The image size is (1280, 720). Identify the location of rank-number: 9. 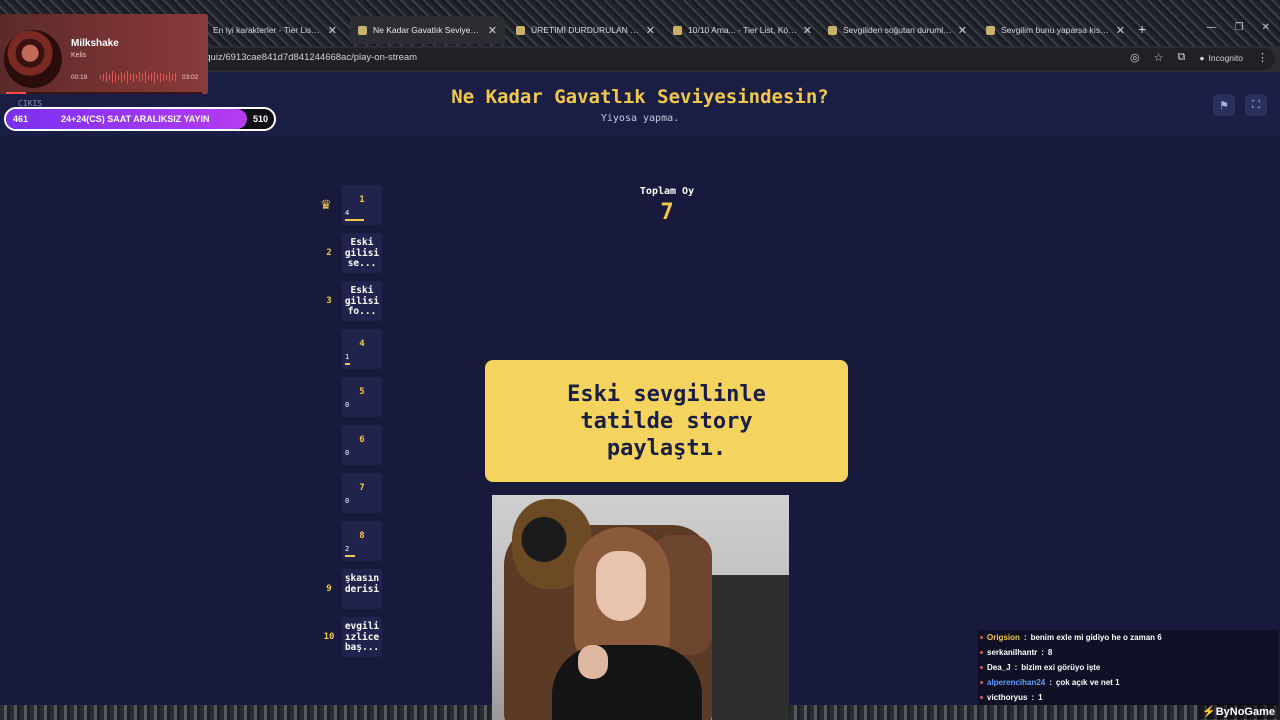
(329, 589).